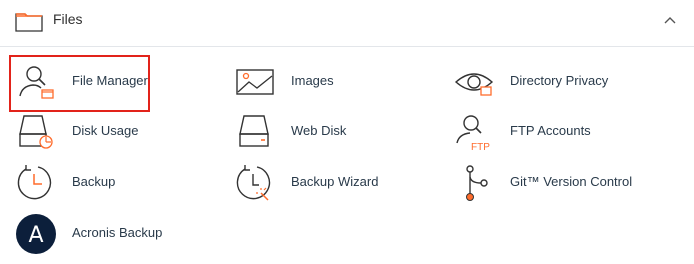 The height and width of the screenshot is (264, 694). I want to click on acronis-icon: A, so click(36, 234).